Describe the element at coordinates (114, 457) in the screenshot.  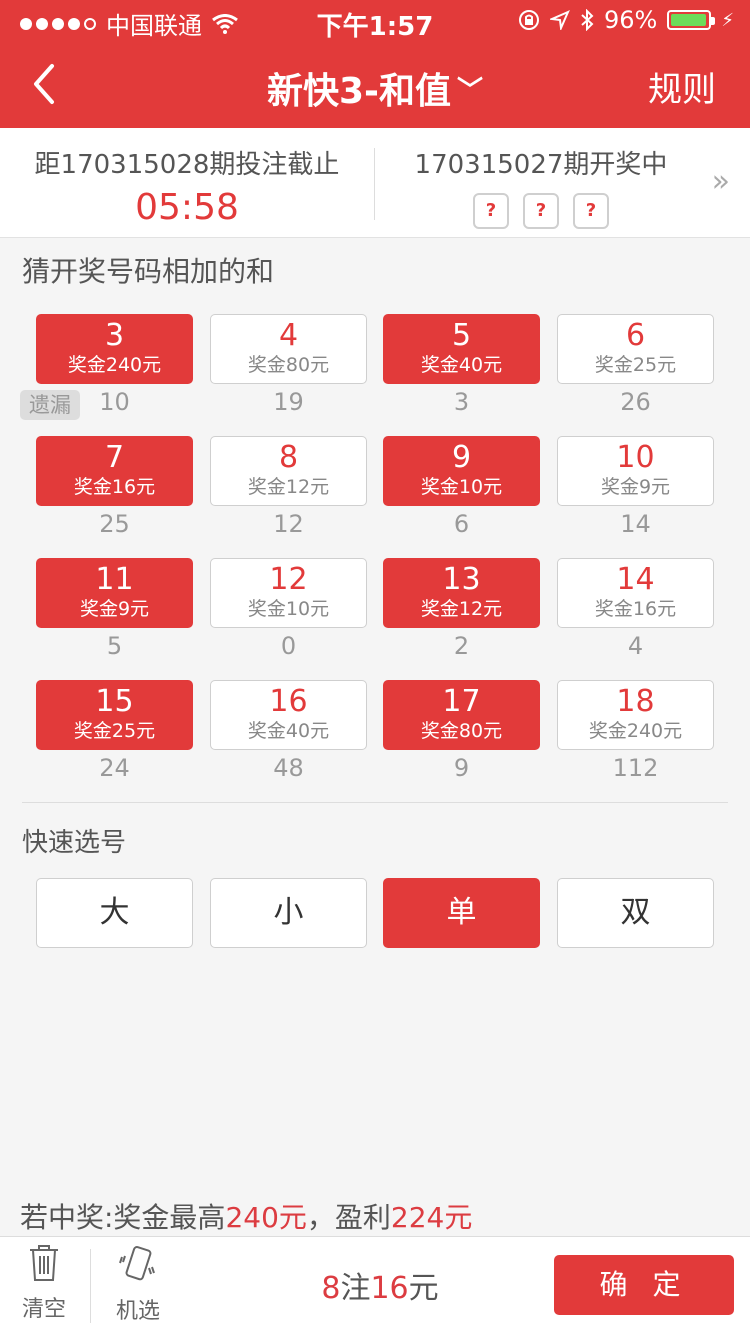
I see `sum-number: 7` at that location.